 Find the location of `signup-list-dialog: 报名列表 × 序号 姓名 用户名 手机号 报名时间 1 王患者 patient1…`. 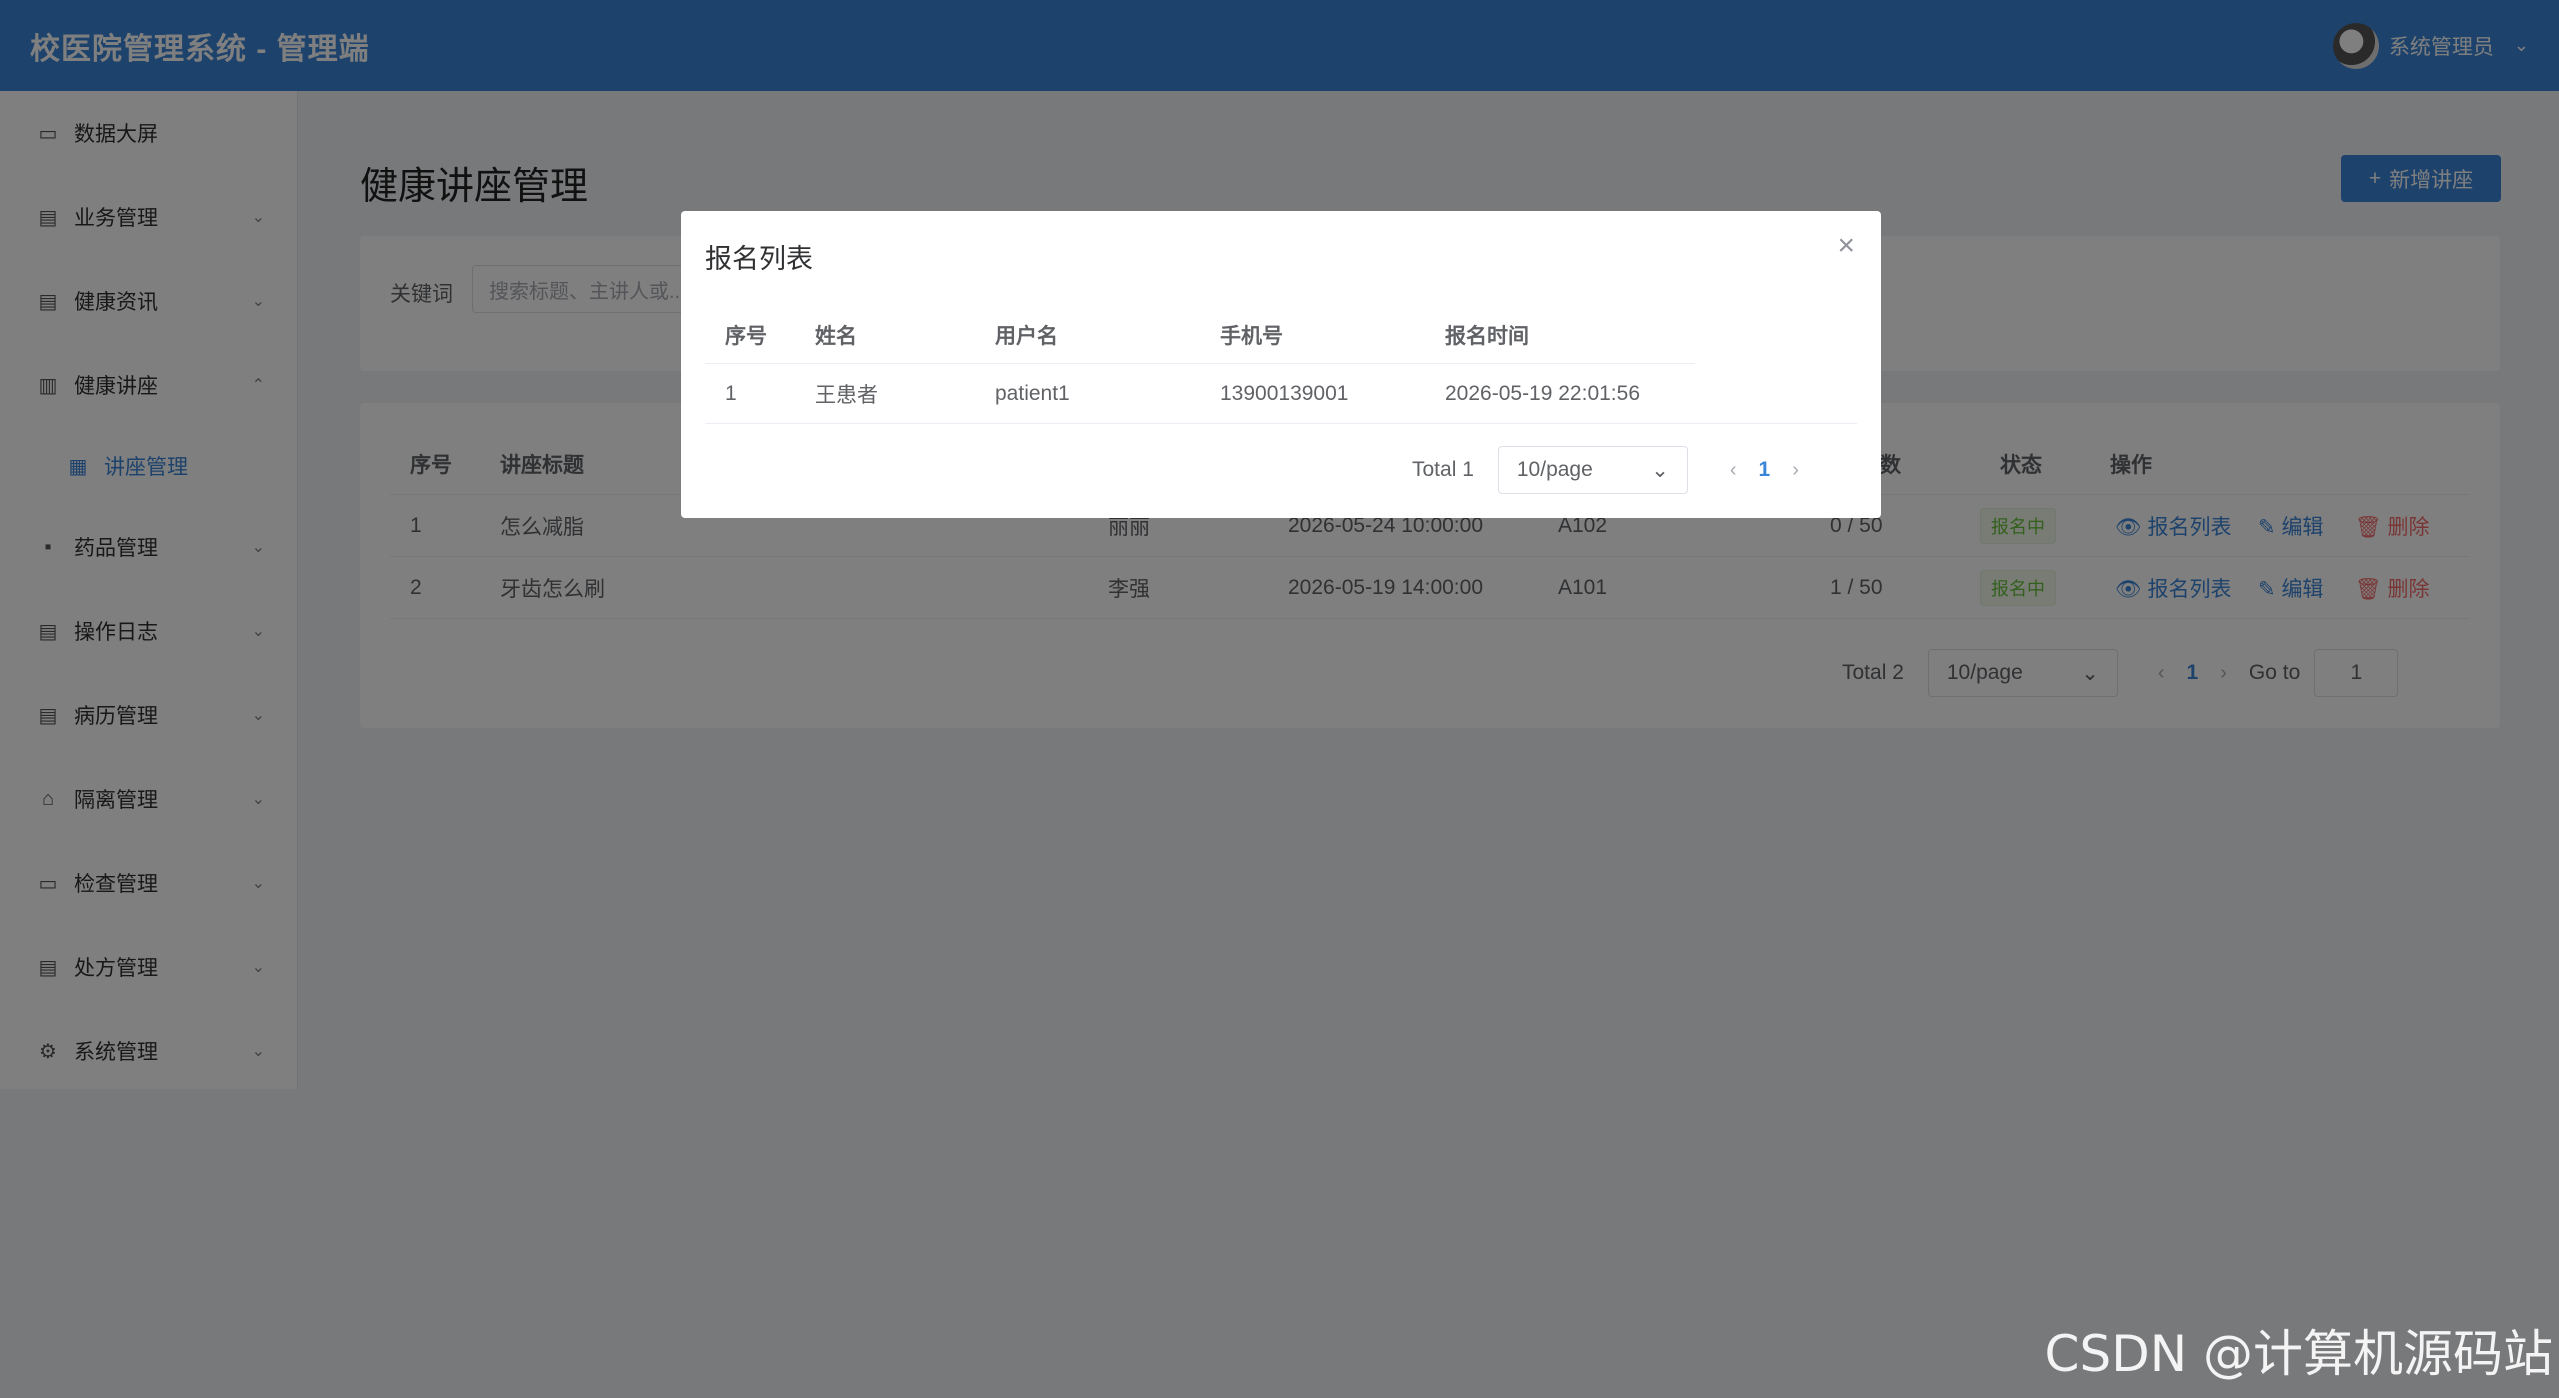

signup-list-dialog: 报名列表 × 序号 姓名 用户名 手机号 报名时间 1 王患者 patient1… is located at coordinates (1281, 364).